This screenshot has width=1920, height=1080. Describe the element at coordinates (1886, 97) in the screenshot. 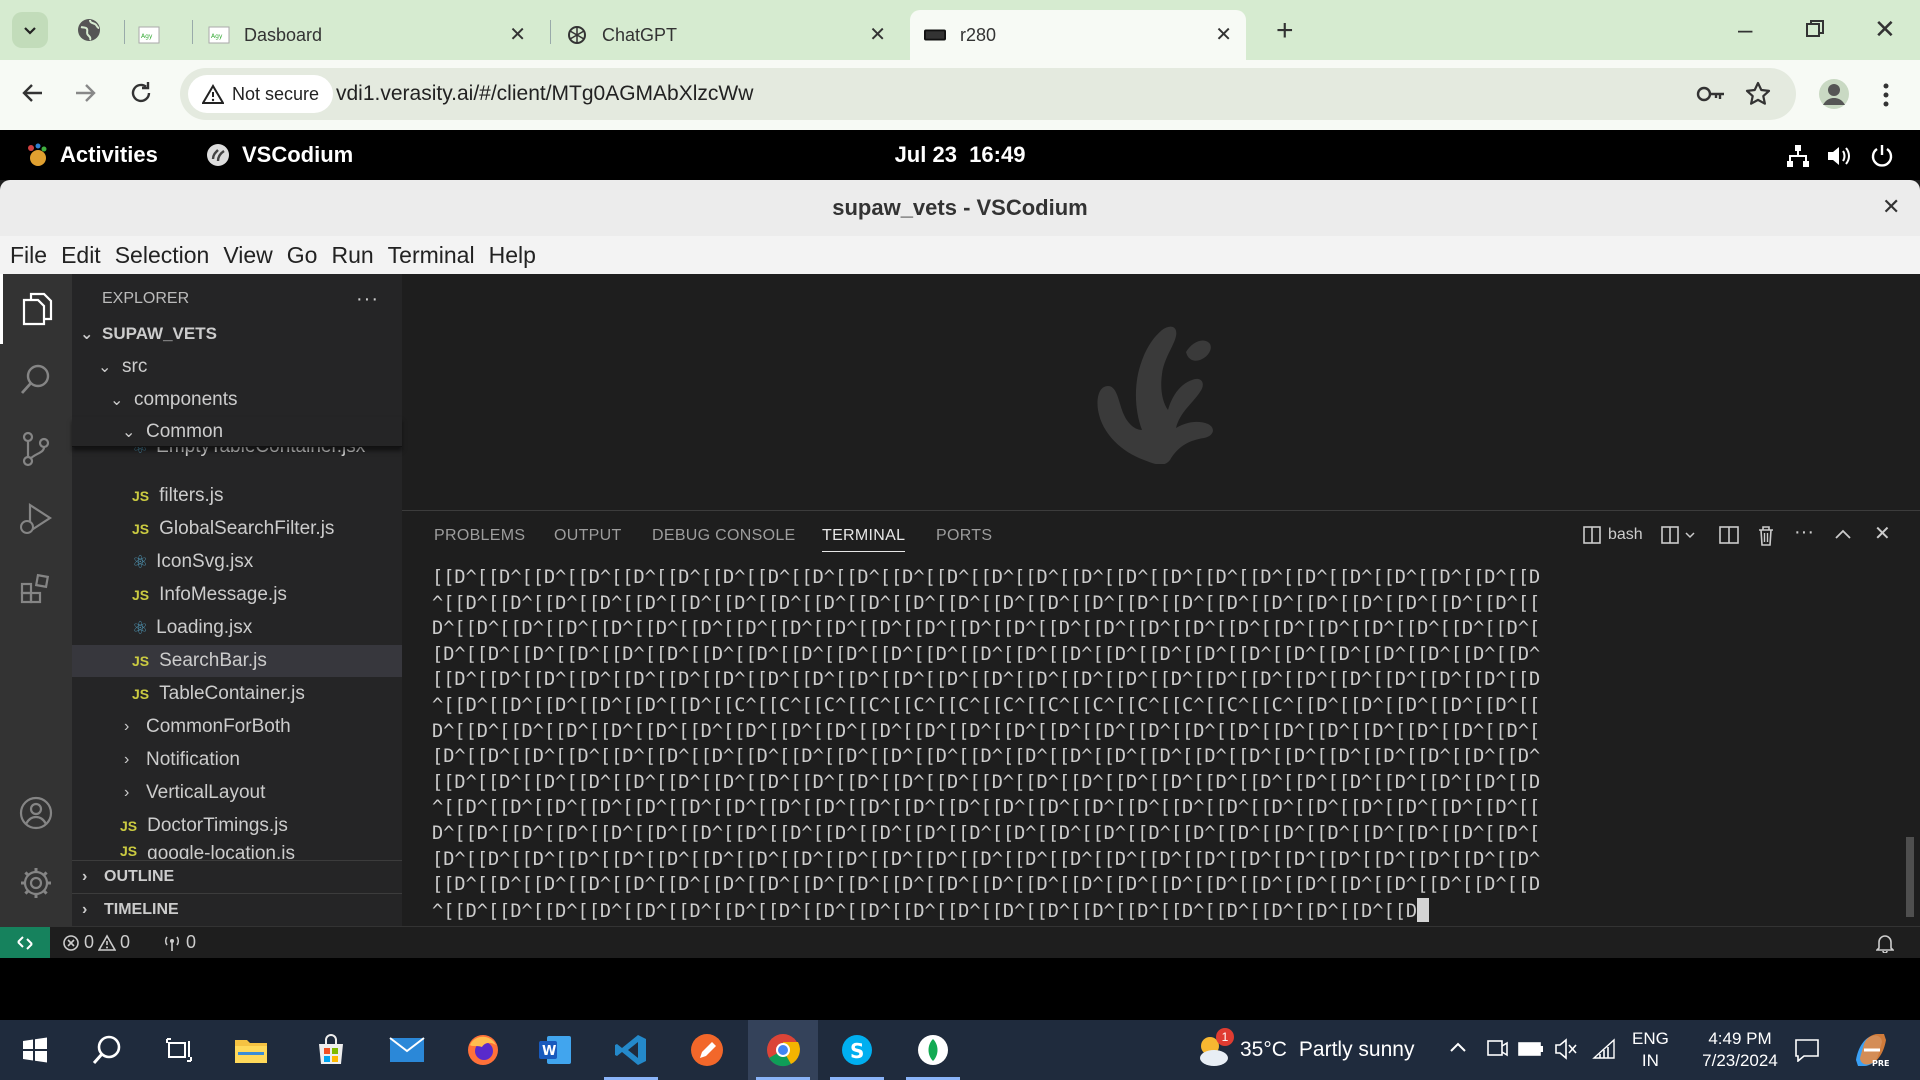

I see `browser-menu-icon` at that location.